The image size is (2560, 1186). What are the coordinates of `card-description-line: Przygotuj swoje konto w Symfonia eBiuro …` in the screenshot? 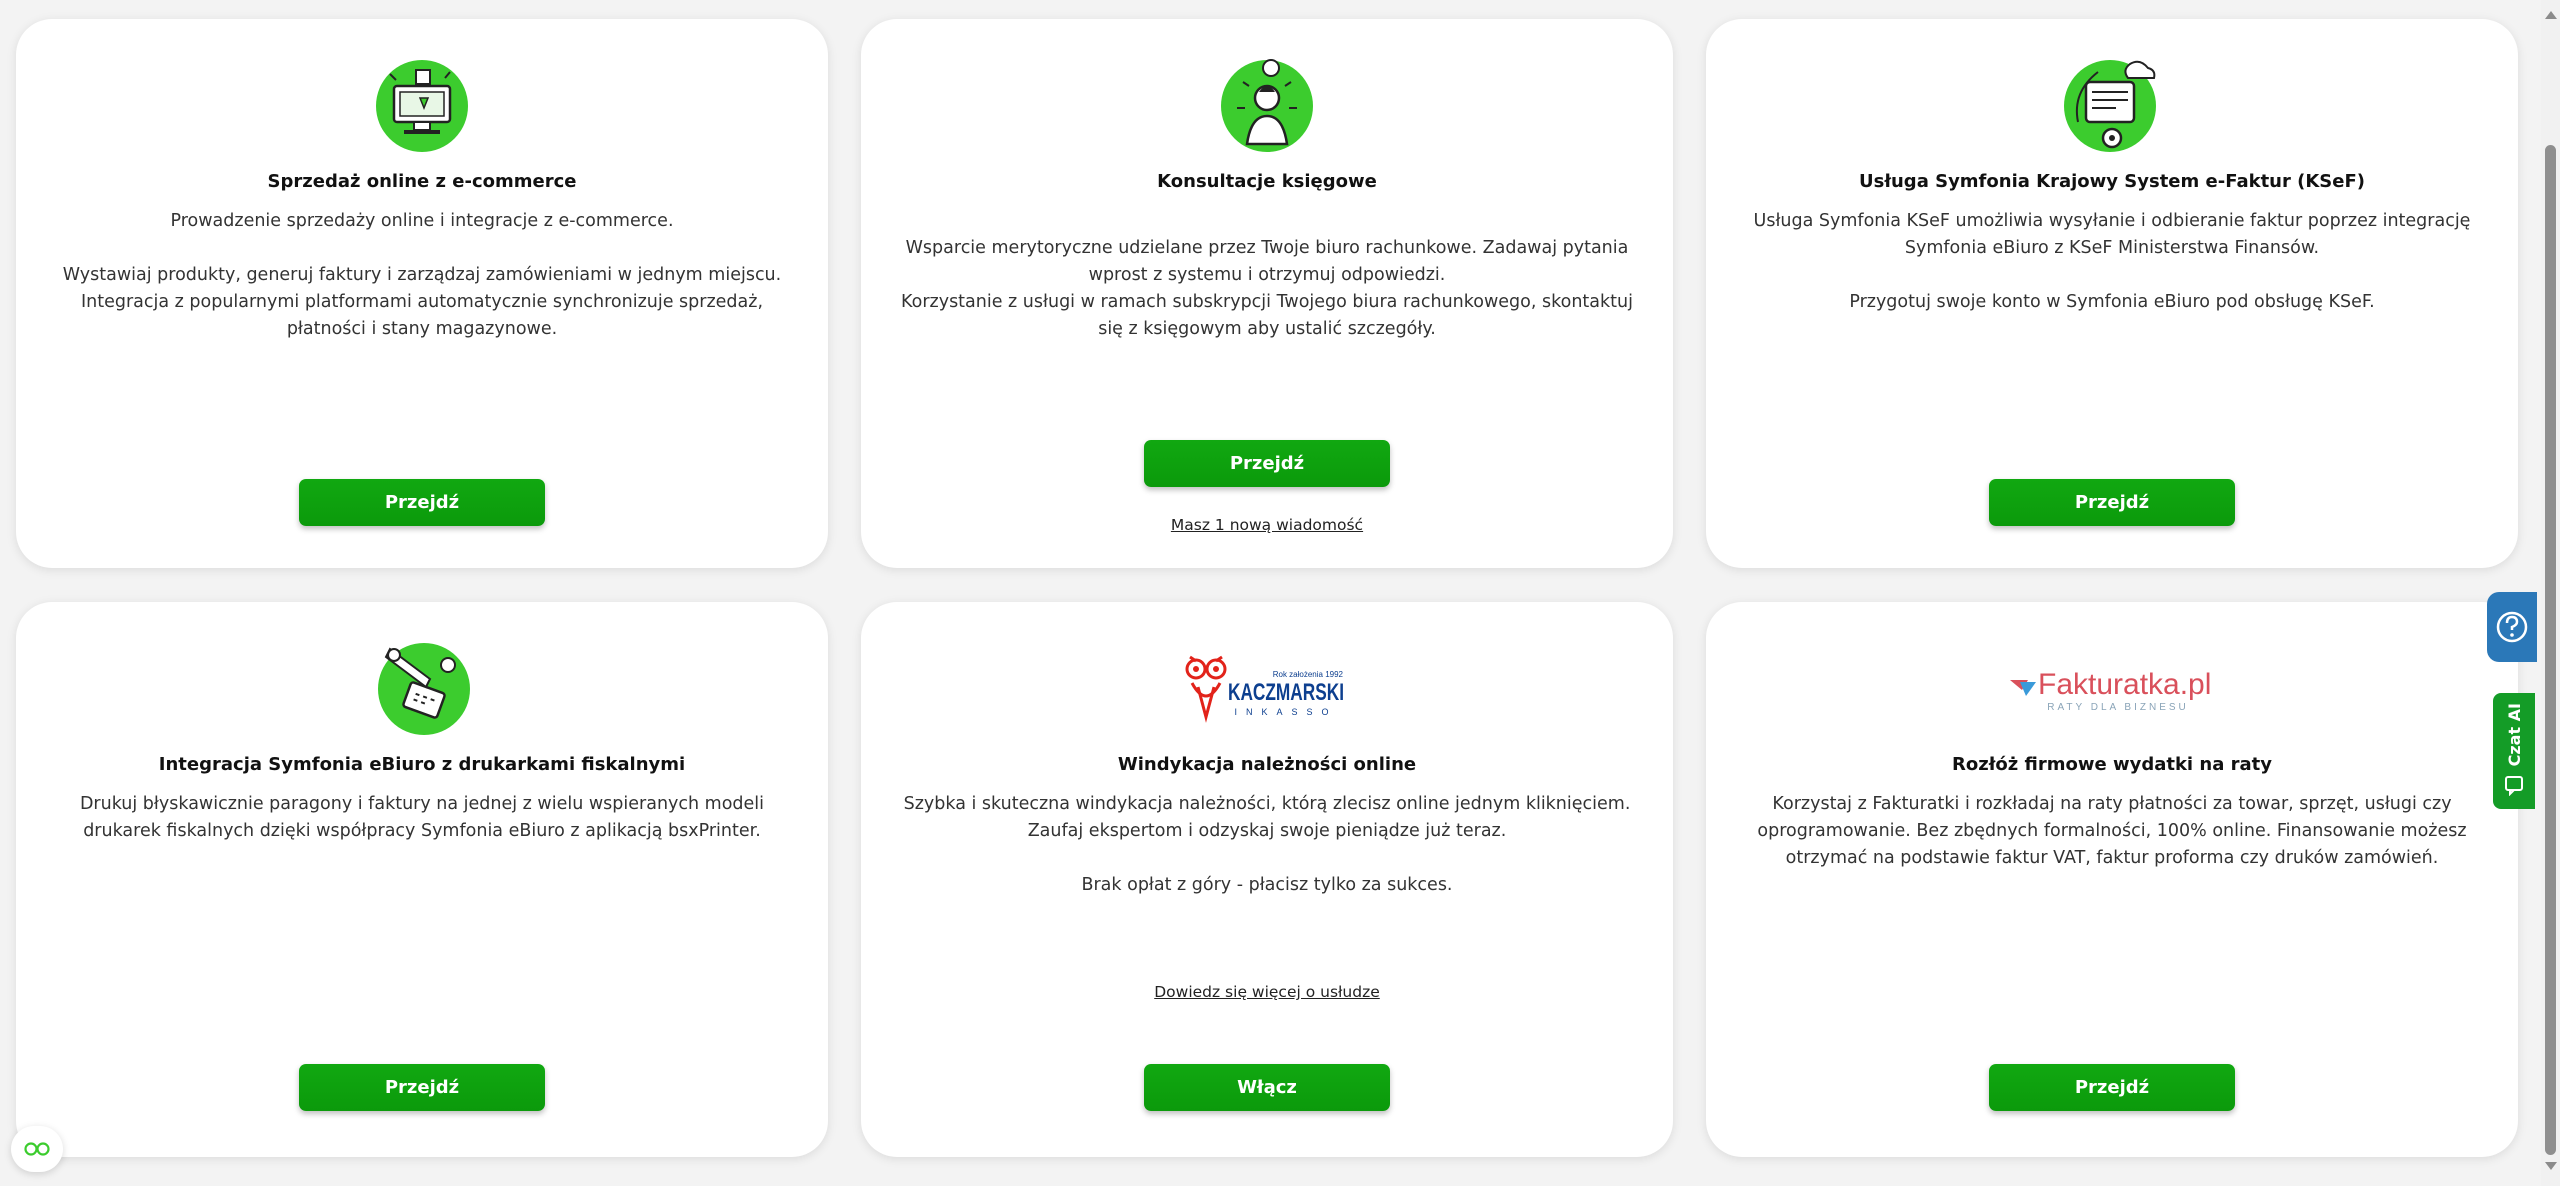 It's located at (2112, 302).